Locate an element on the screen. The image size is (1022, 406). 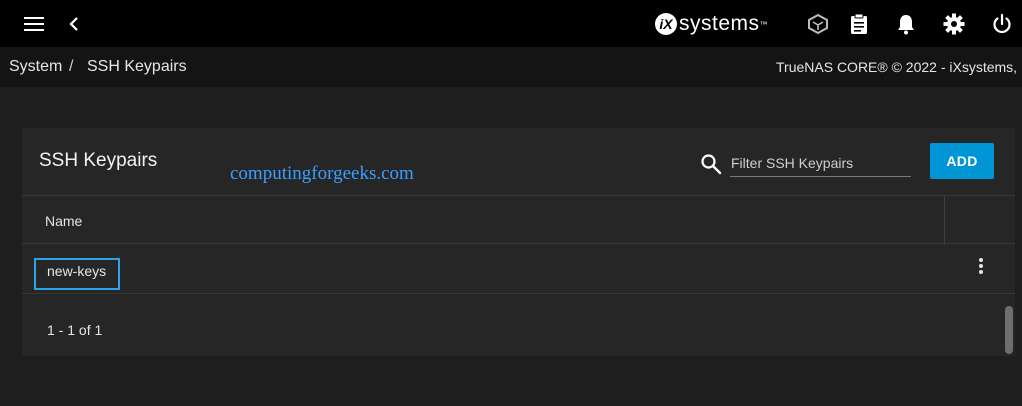
add-button: ADD is located at coordinates (962, 161).